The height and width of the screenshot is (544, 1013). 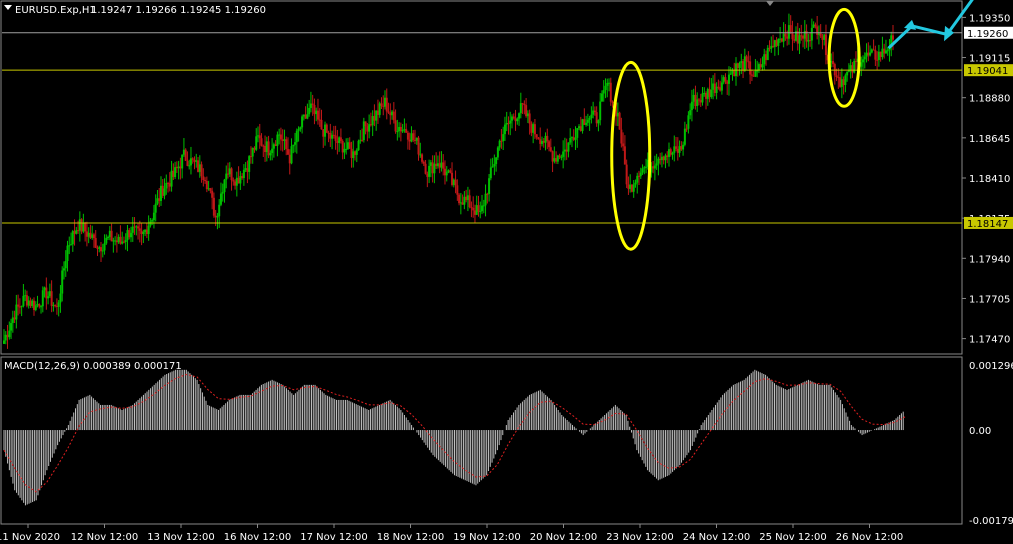 What do you see at coordinates (178, 10) in the screenshot?
I see `ohlc-label: 1.19247 1.19266 1.19245 1.19260` at bounding box center [178, 10].